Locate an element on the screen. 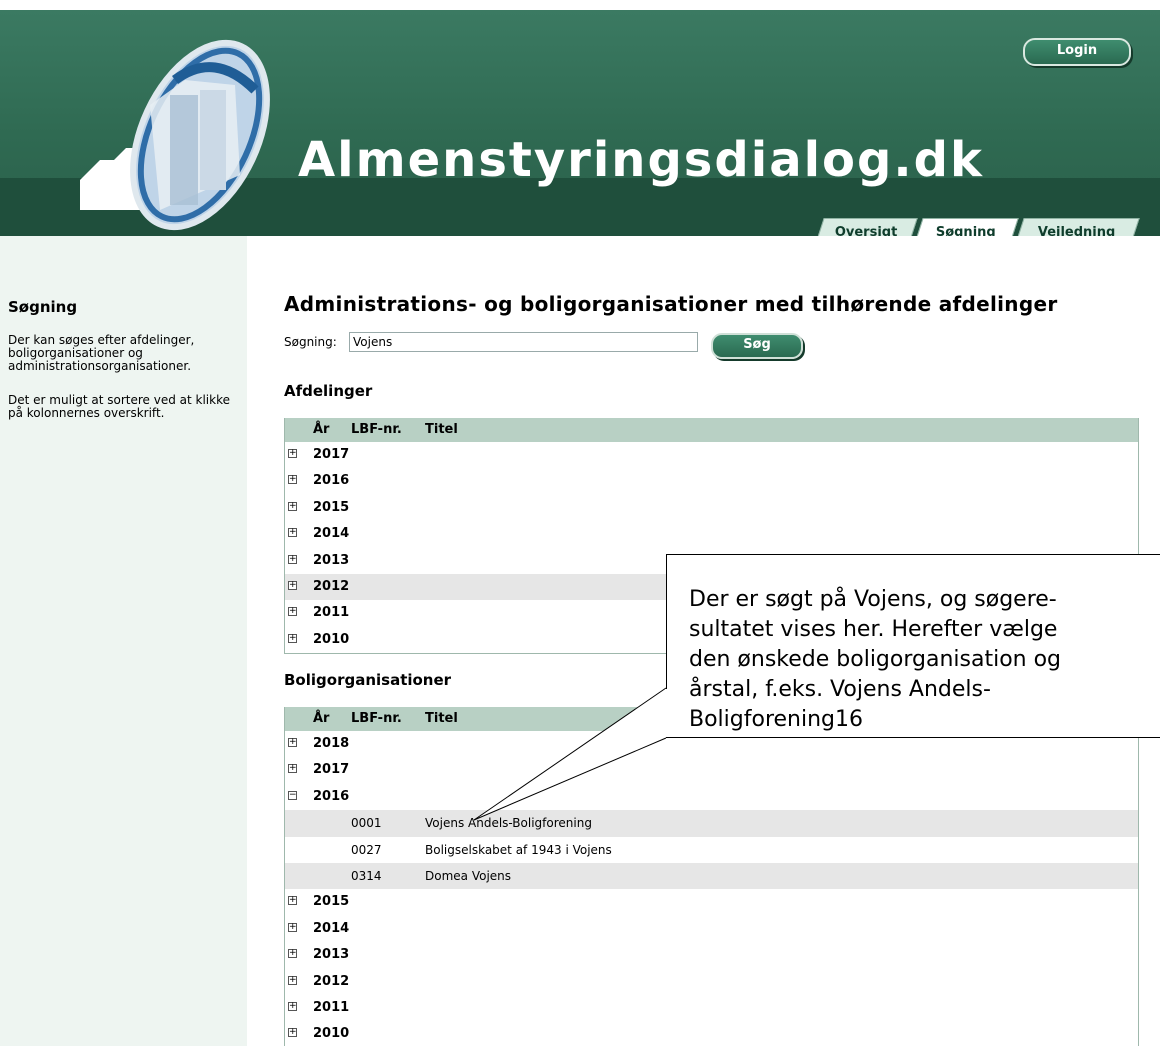 The height and width of the screenshot is (1048, 1160). search-button: Søg is located at coordinates (757, 346).